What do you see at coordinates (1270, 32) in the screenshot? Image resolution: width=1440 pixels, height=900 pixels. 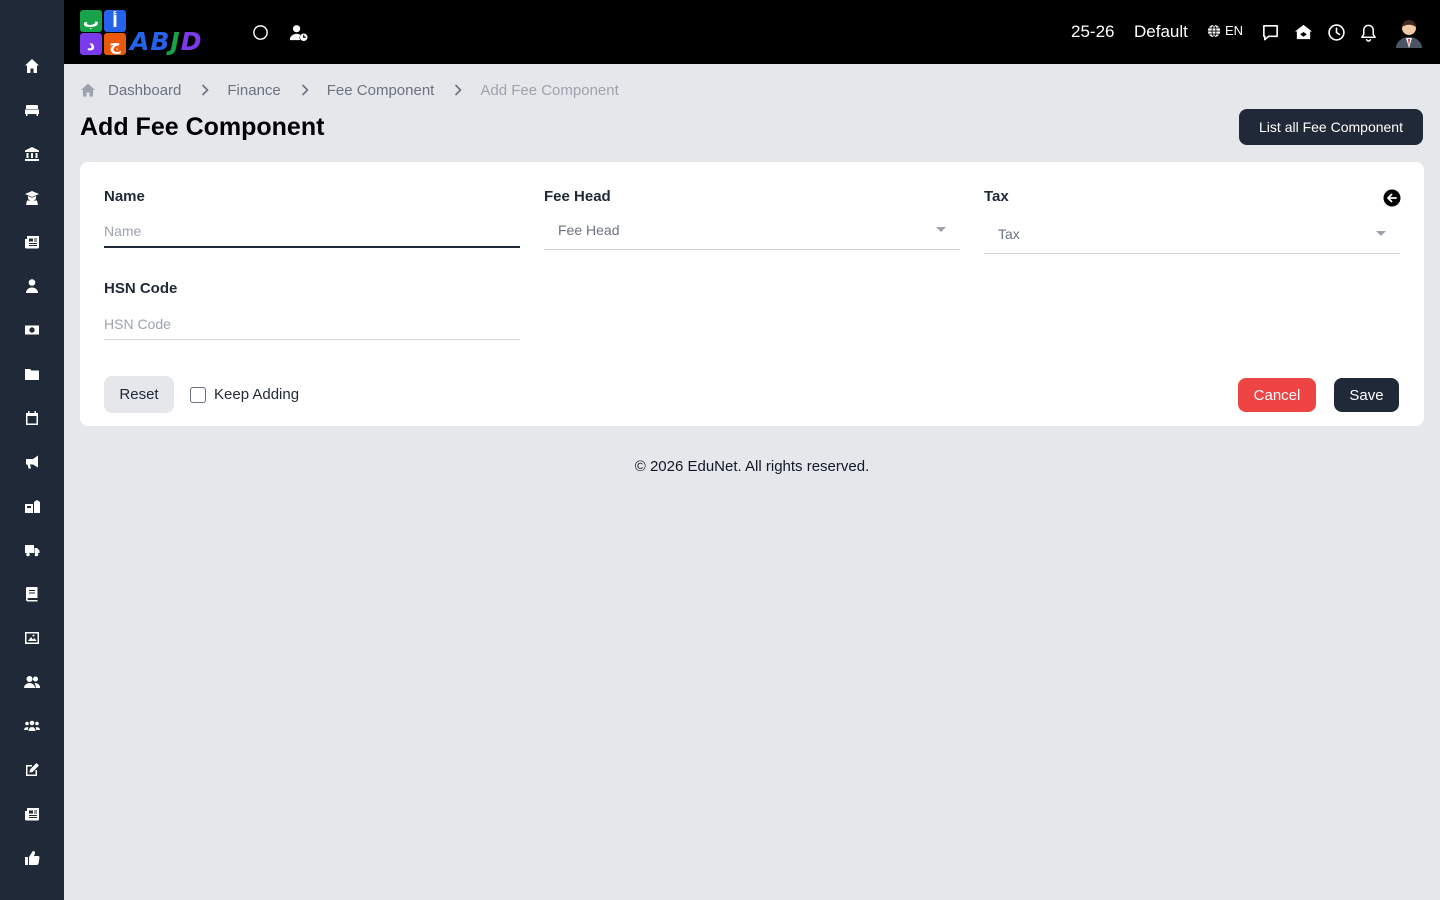 I see `chat-icon` at bounding box center [1270, 32].